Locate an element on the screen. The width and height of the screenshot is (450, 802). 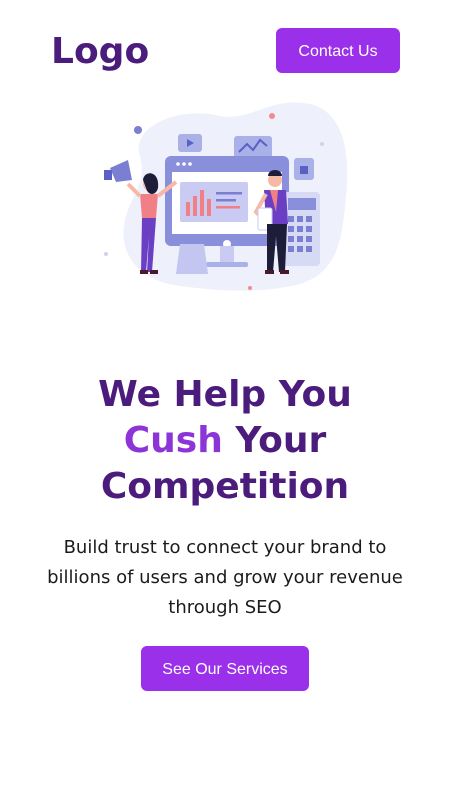
headline-line3: Competition is located at coordinates (225, 486).